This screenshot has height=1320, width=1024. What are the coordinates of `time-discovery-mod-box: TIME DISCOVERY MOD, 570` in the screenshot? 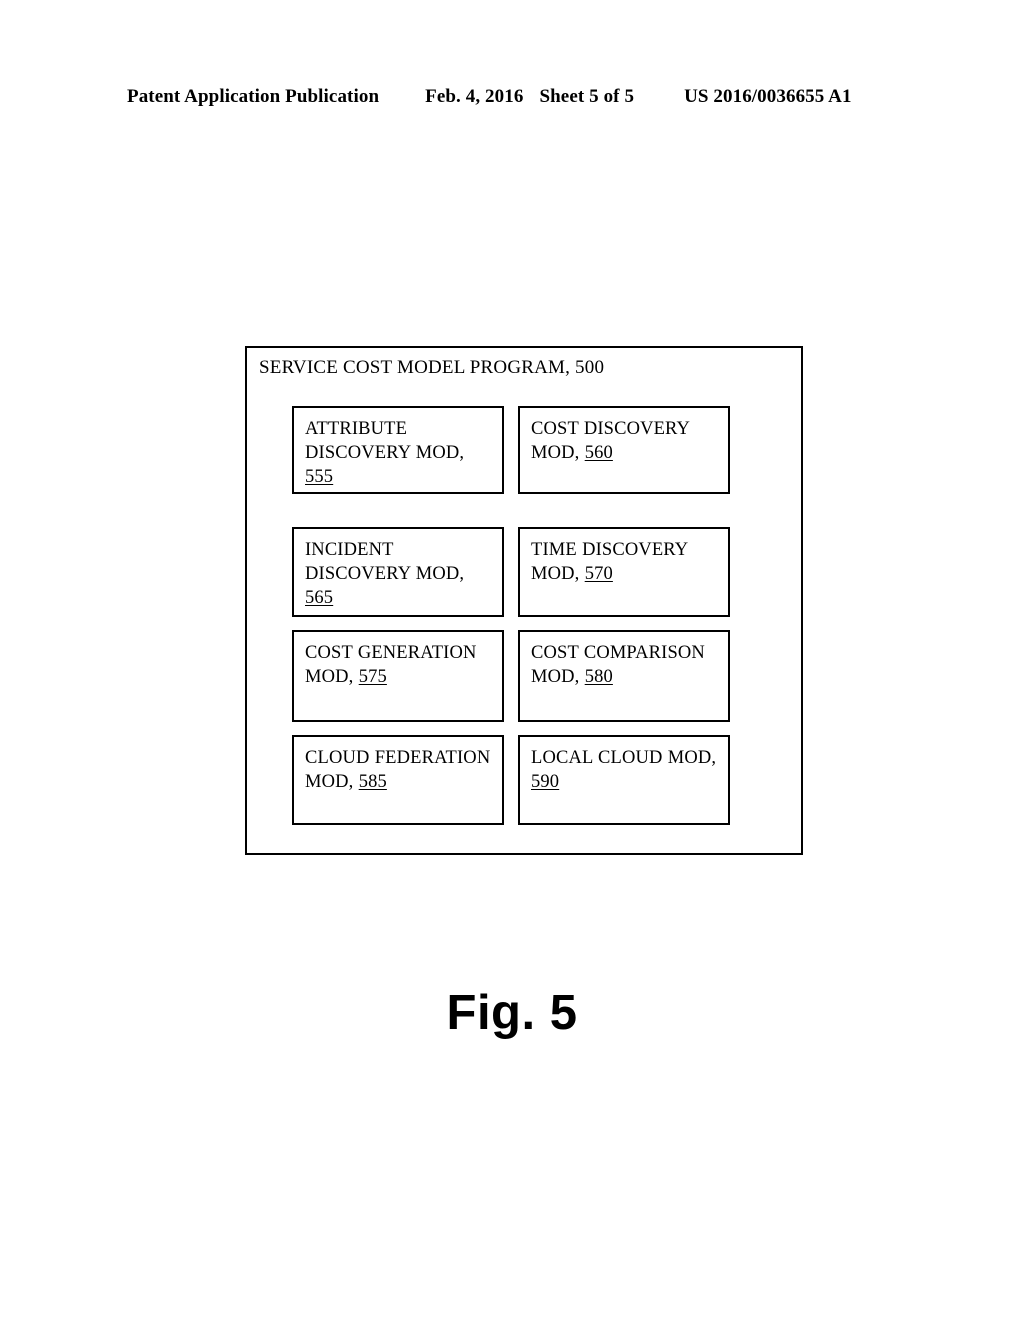 It's located at (624, 572).